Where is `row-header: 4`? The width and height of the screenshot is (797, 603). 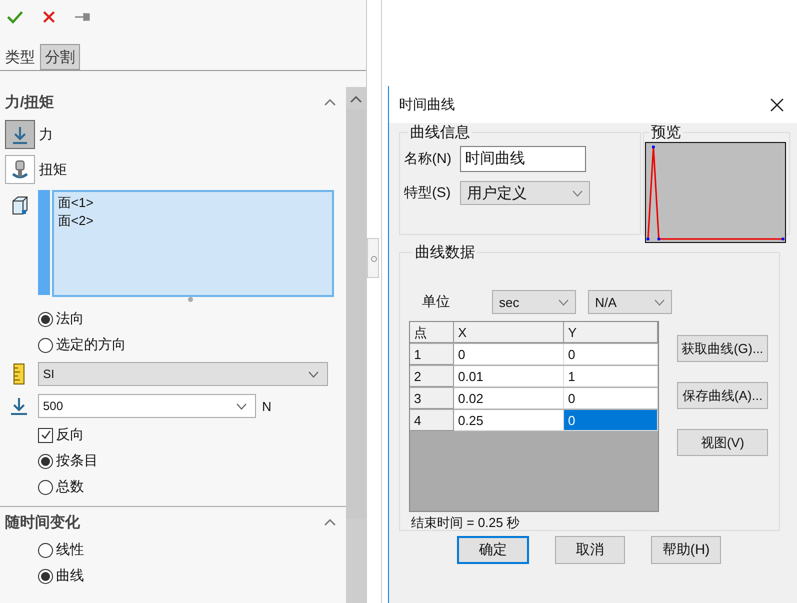 row-header: 4 is located at coordinates (432, 420).